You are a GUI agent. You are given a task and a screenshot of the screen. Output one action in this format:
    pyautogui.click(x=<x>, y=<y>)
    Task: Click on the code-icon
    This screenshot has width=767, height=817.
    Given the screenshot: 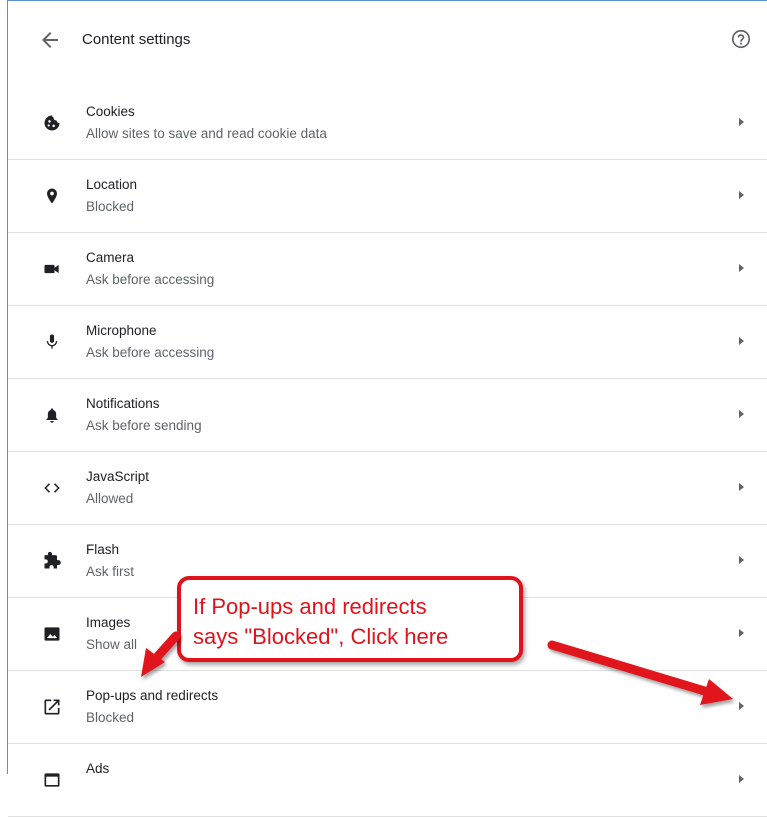 What is the action you would take?
    pyautogui.click(x=52, y=488)
    